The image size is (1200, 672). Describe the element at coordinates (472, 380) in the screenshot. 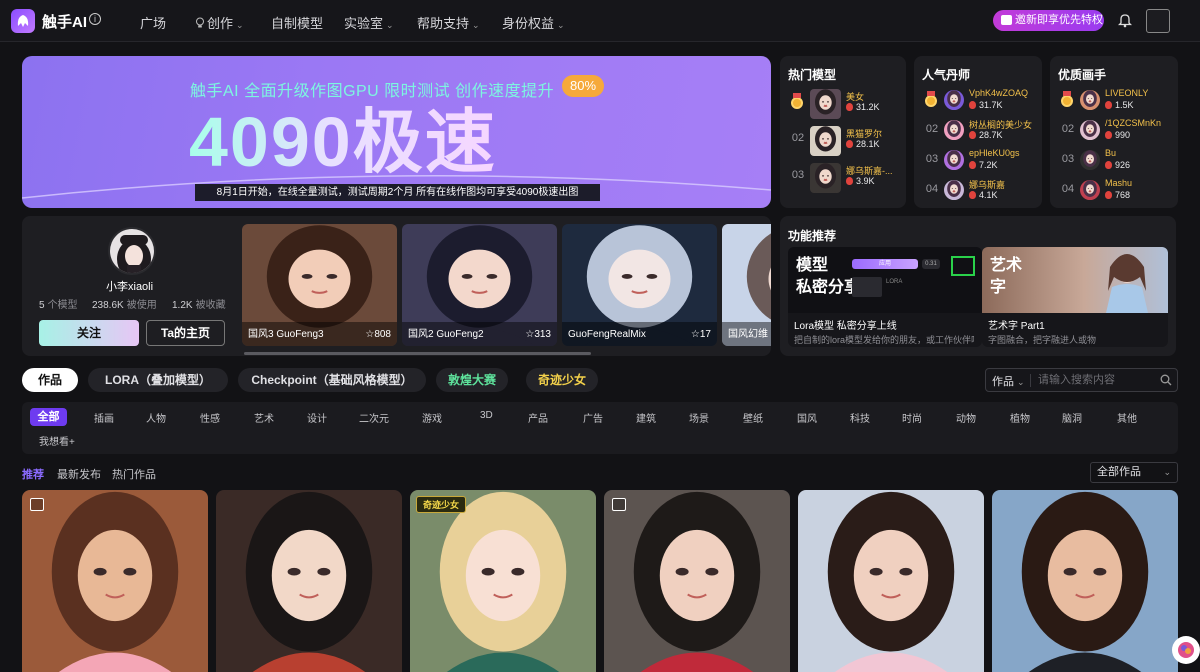

I see `tab-dunhuang-contest: 敦煌大赛` at that location.